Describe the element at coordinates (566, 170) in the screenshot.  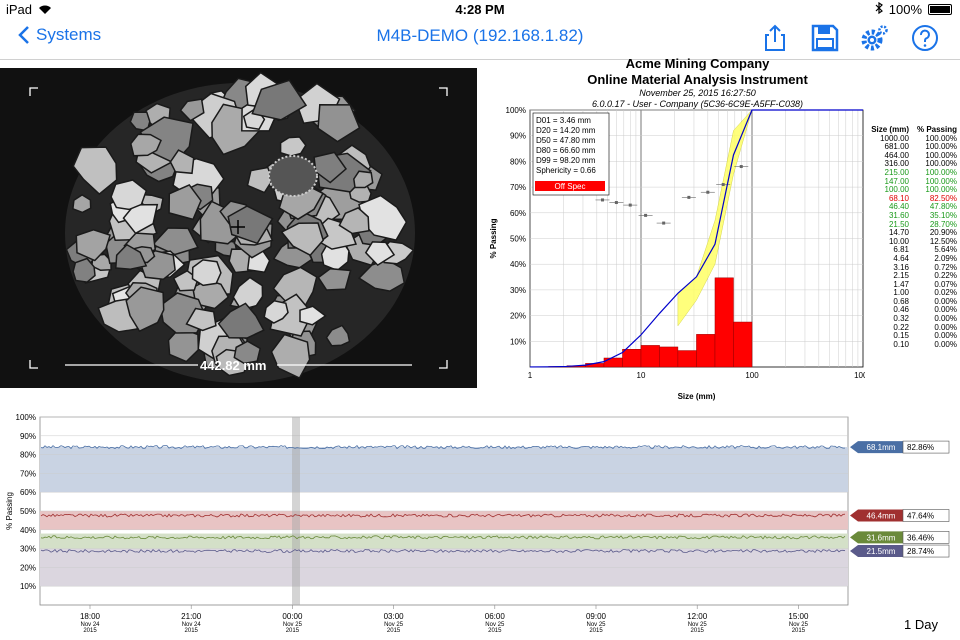
I see `stat-line: Sphericity = 0.66` at that location.